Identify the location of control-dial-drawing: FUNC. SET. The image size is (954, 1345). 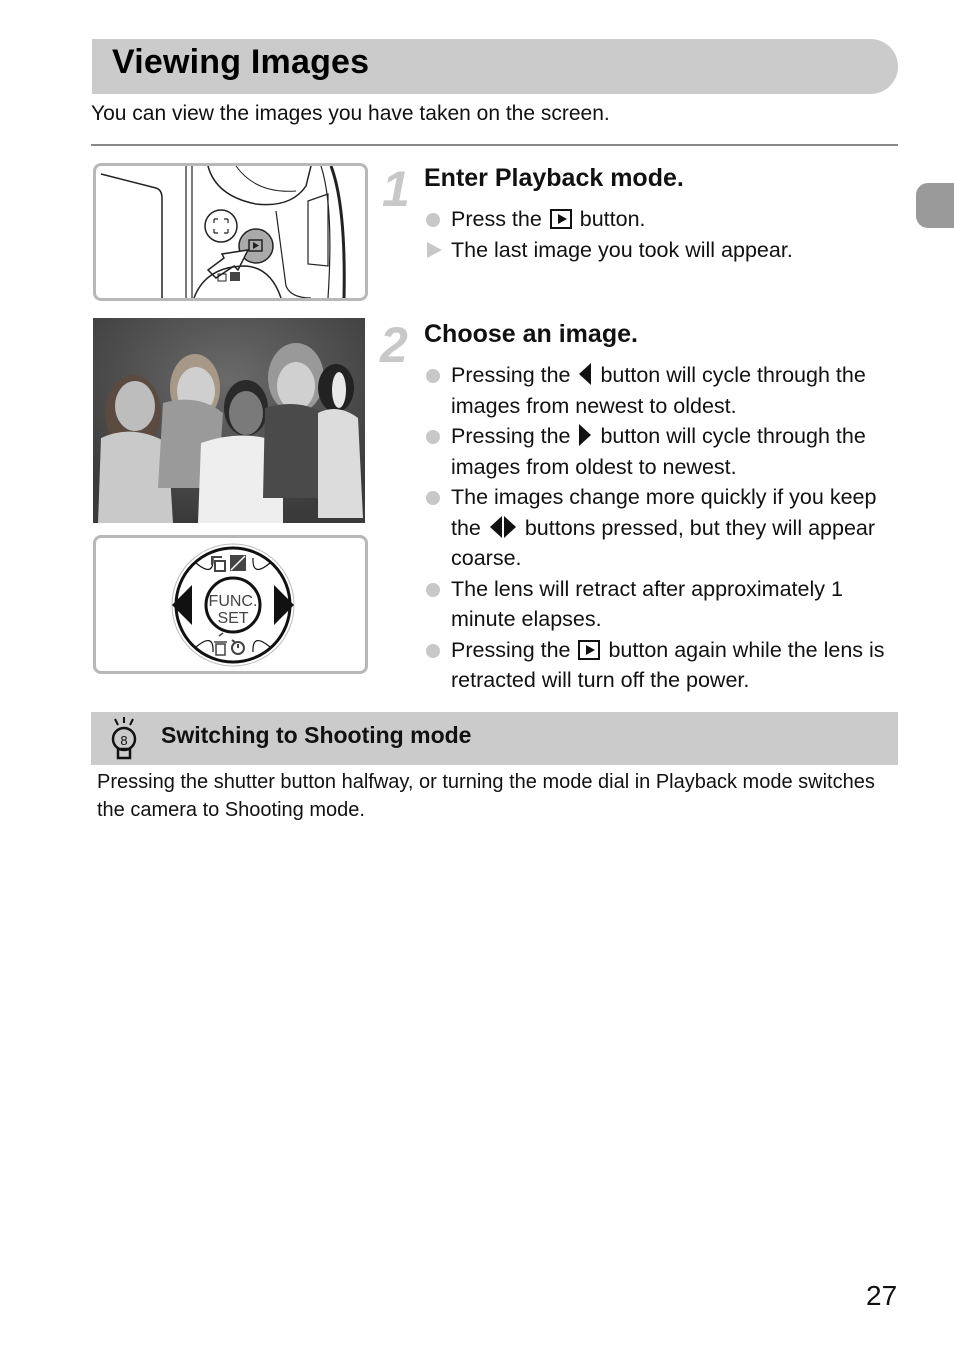
(233, 605).